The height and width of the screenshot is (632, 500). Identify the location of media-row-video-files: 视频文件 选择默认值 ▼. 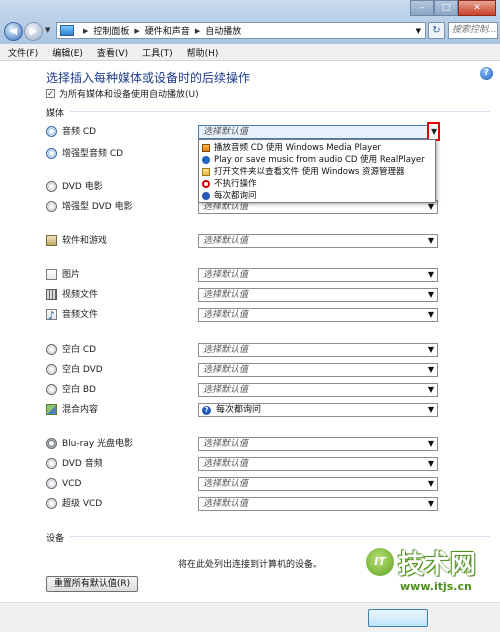
(266, 295).